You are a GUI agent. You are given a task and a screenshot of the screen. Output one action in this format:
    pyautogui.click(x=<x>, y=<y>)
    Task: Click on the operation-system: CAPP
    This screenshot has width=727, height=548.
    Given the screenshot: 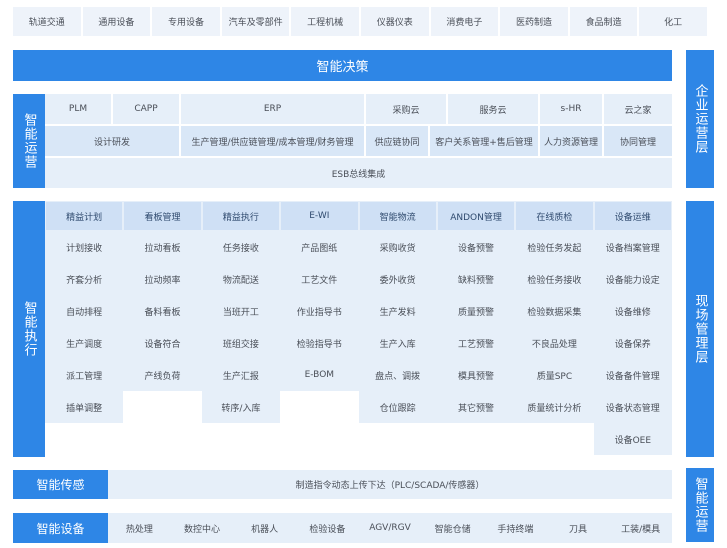 What is the action you would take?
    pyautogui.click(x=146, y=109)
    